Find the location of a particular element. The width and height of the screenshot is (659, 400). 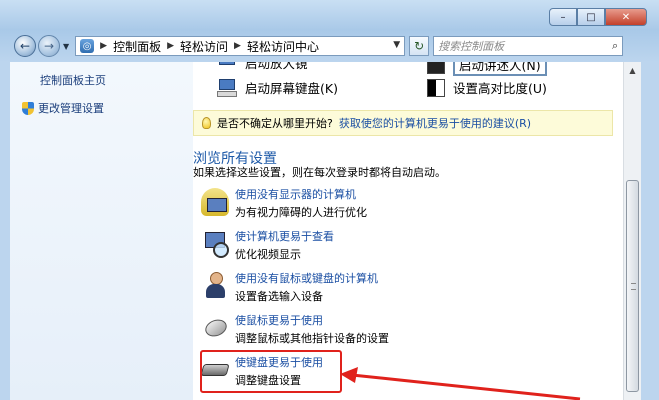

option-description: 调整鼠标或其他指针设备的设置 is located at coordinates (312, 338).